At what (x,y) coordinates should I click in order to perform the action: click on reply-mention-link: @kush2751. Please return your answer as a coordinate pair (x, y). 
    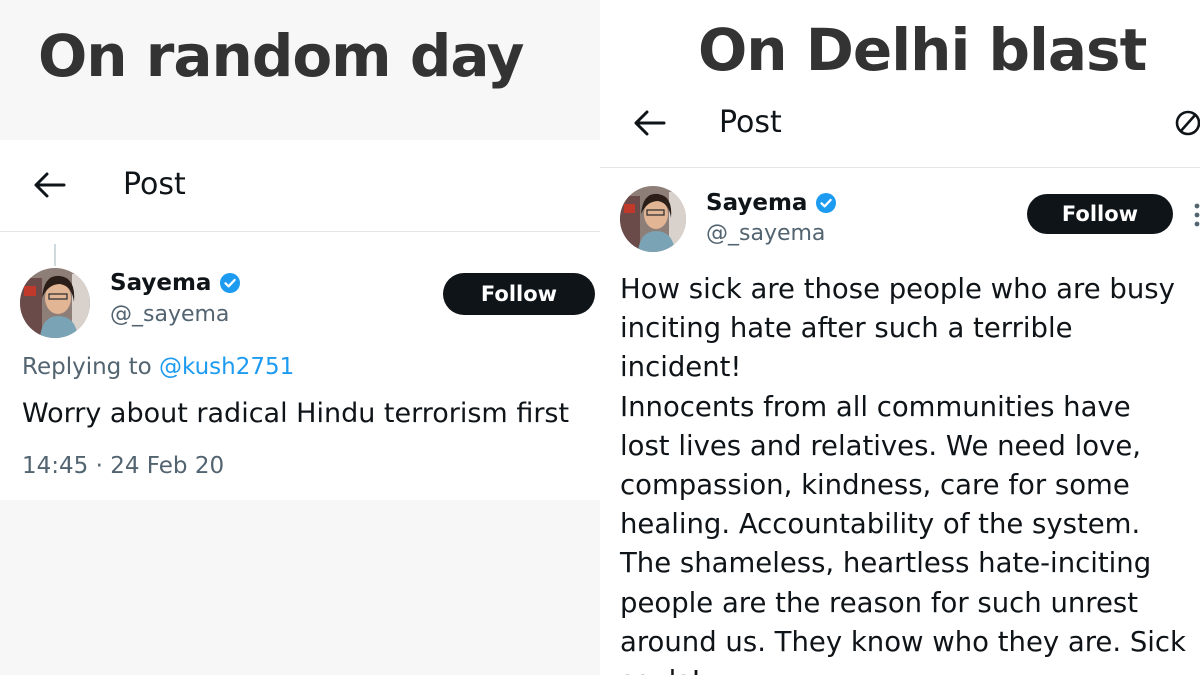
    Looking at the image, I should click on (226, 367).